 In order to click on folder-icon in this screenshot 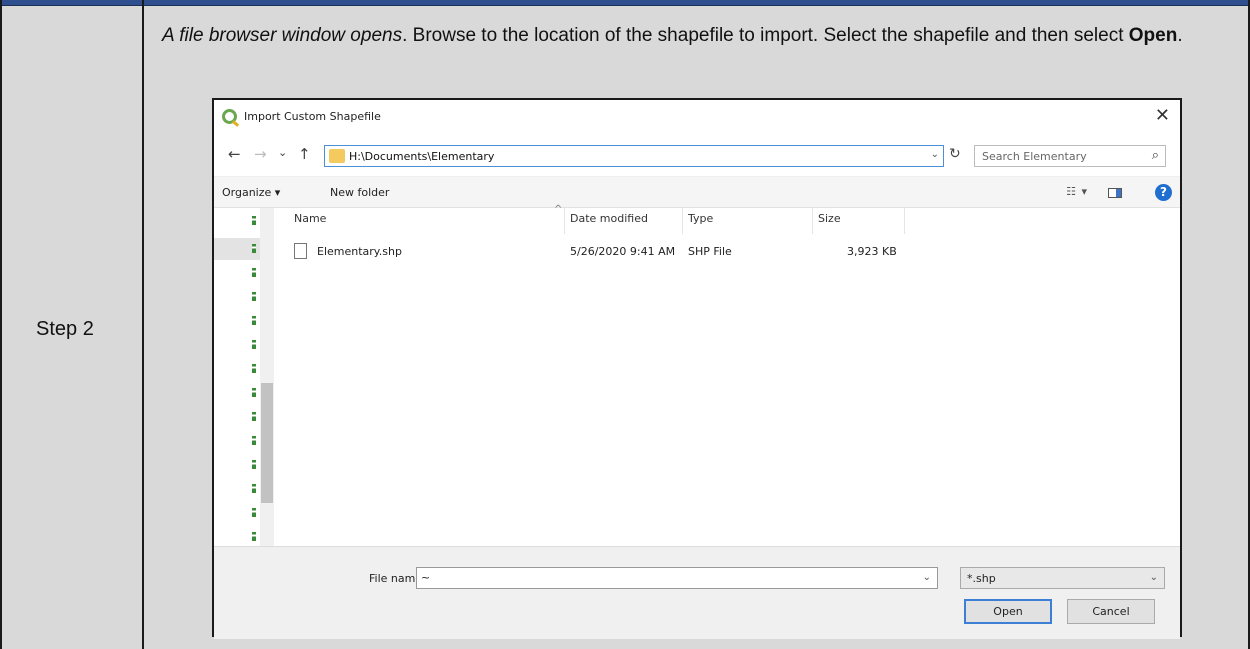, I will do `click(337, 156)`.